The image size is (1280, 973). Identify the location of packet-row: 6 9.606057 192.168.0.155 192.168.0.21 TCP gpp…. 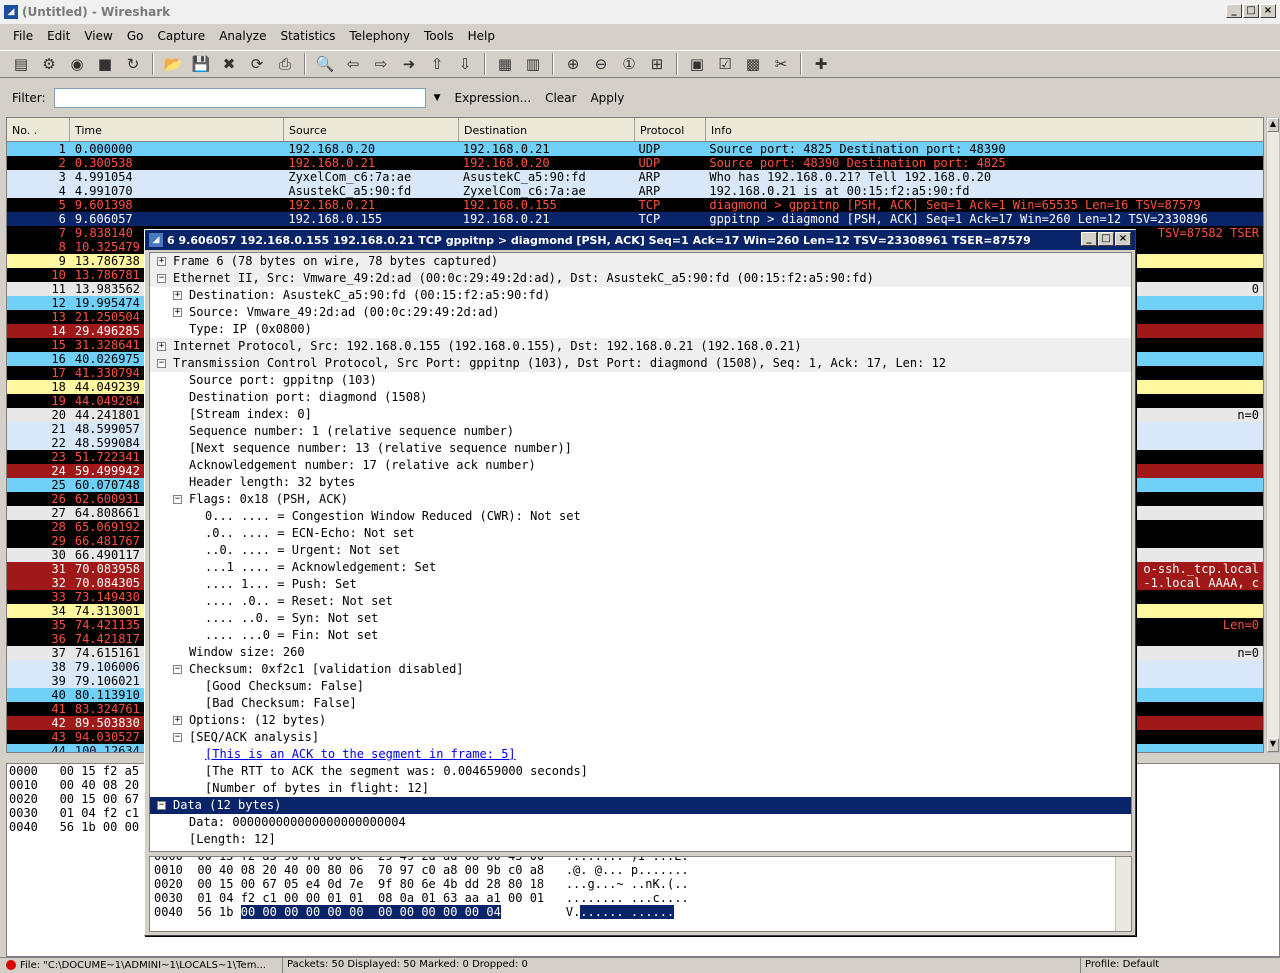
(635, 219).